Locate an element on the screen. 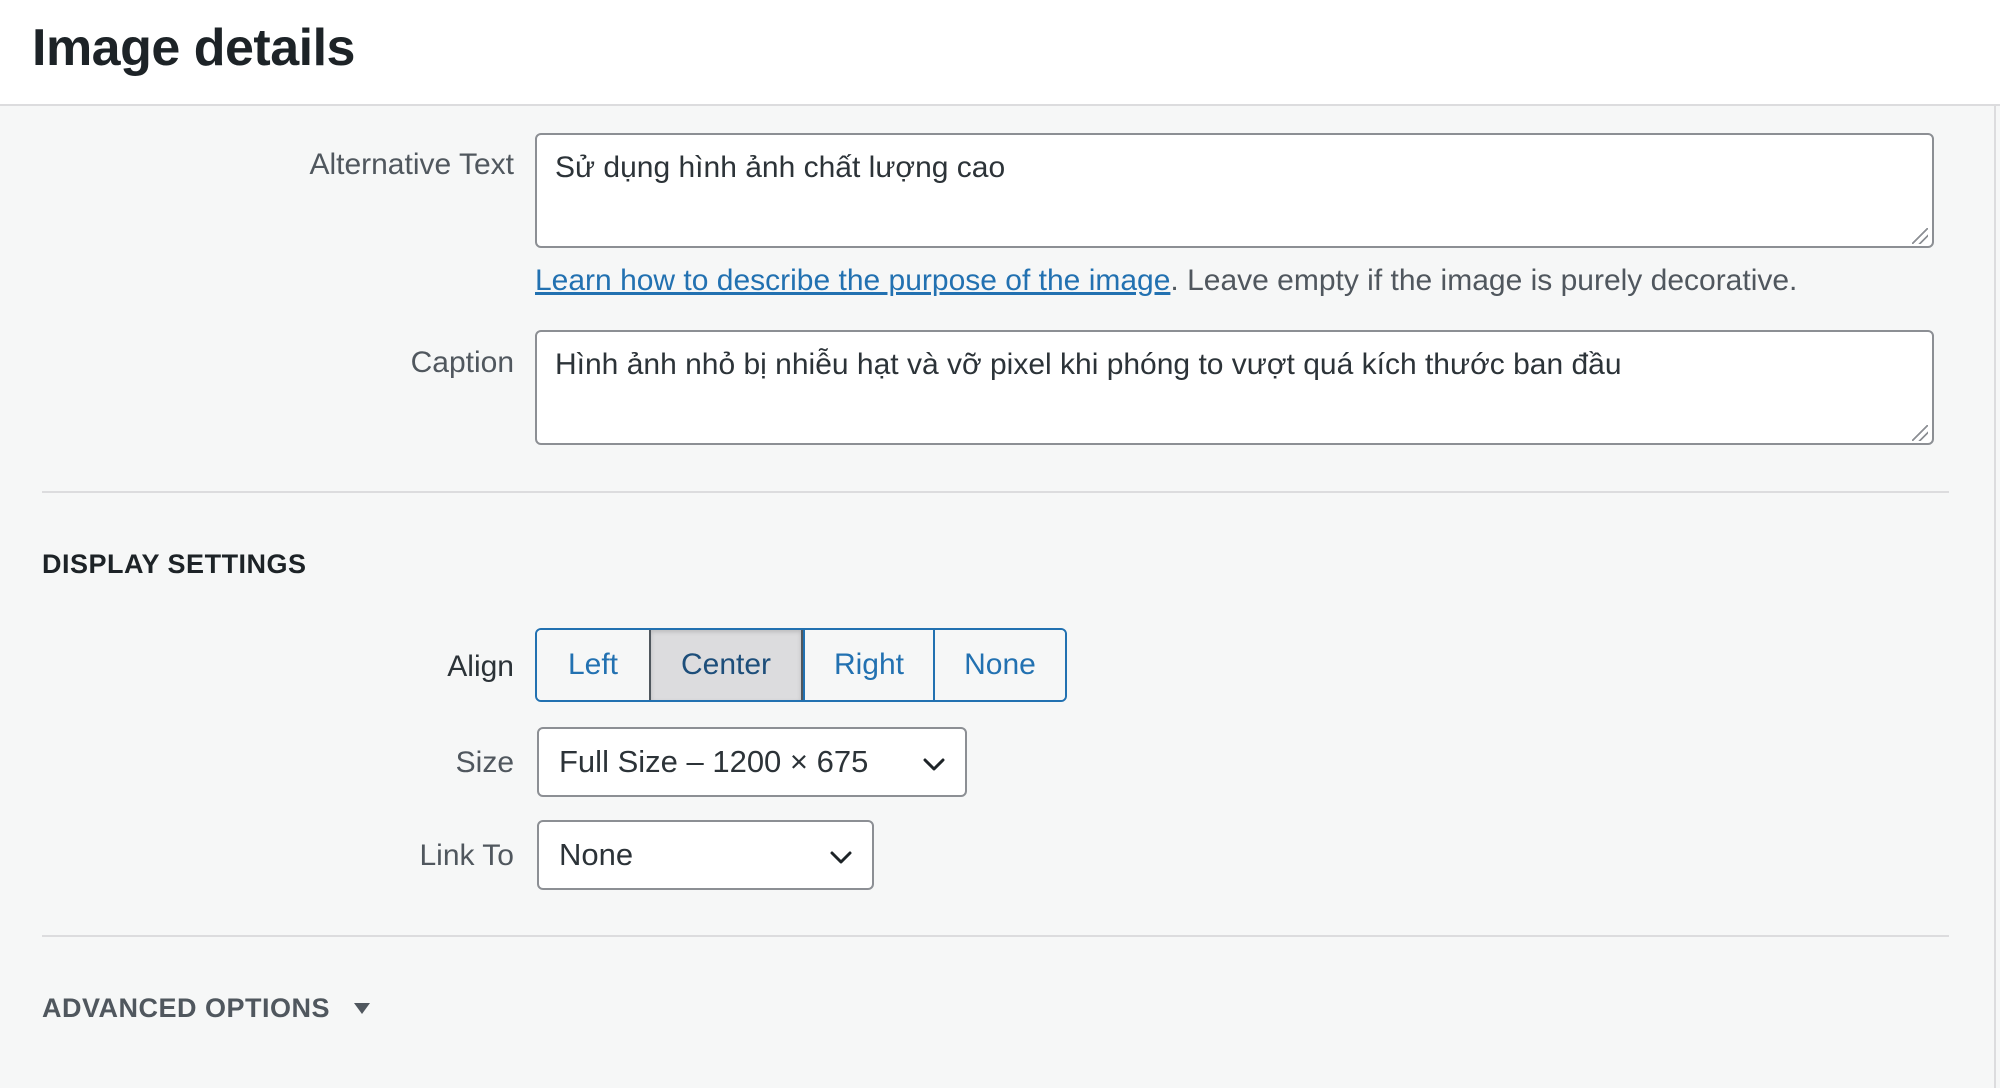 The image size is (2000, 1088). link-to-select: None is located at coordinates (705, 855).